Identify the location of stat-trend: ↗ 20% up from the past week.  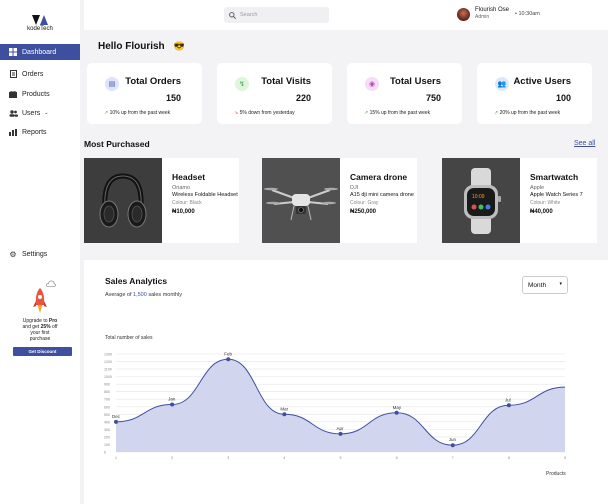
(527, 113).